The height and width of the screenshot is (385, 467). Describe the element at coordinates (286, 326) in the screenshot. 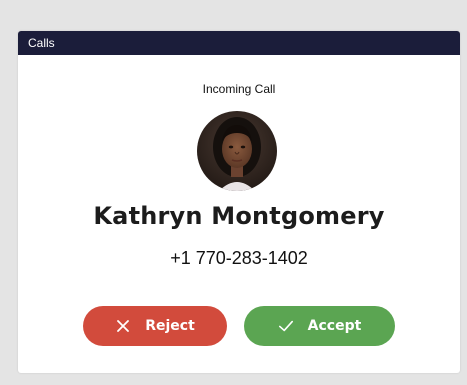

I see `check-icon` at that location.